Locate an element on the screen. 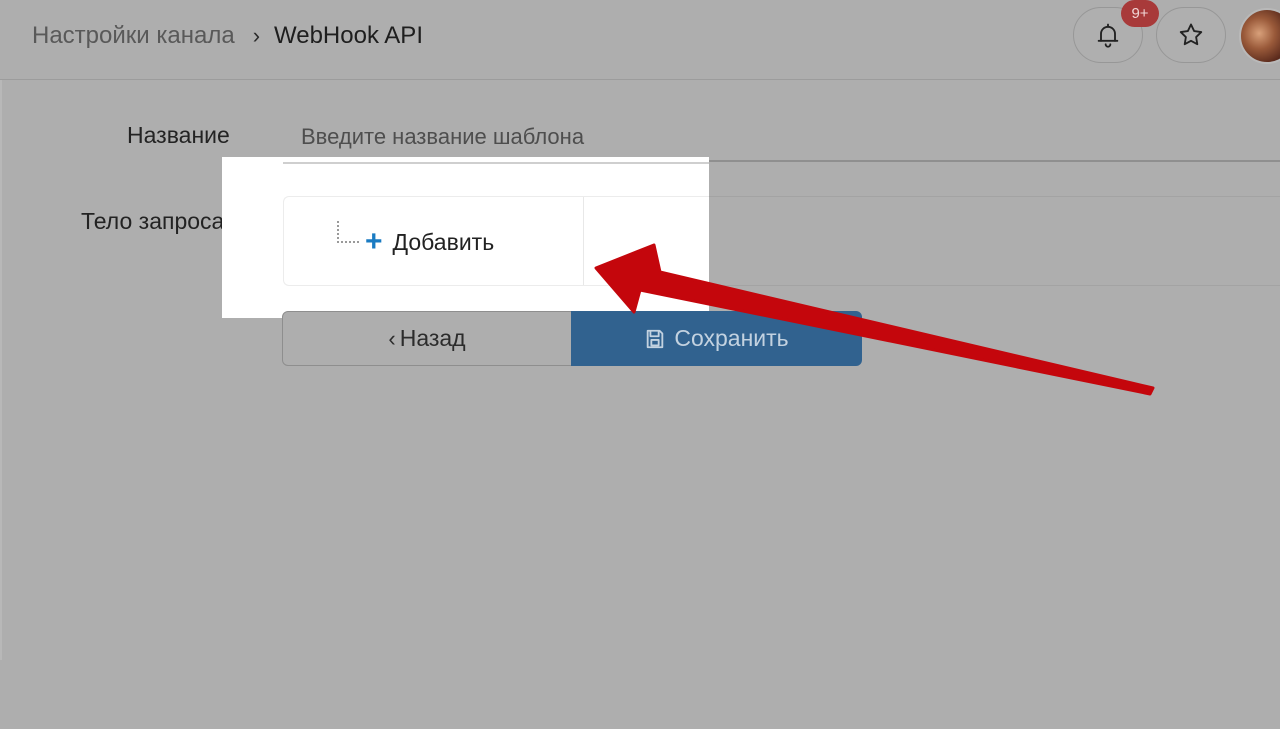  tree-column-divider is located at coordinates (583, 241).